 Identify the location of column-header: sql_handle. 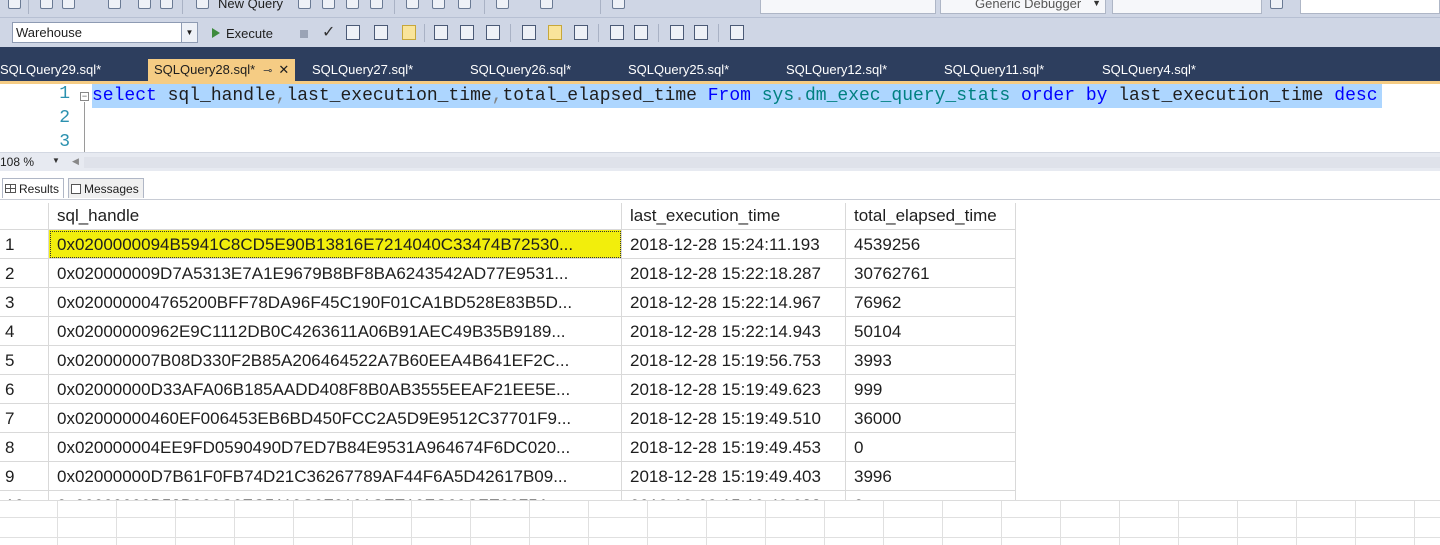
(335, 216).